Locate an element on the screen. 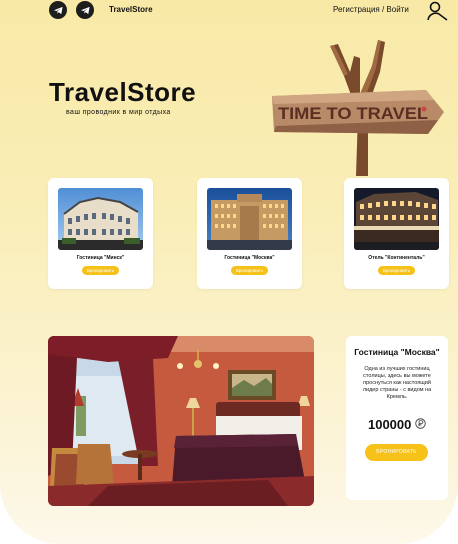 Image resolution: width=458 pixels, height=544 pixels. ruble-icon is located at coordinates (420, 423).